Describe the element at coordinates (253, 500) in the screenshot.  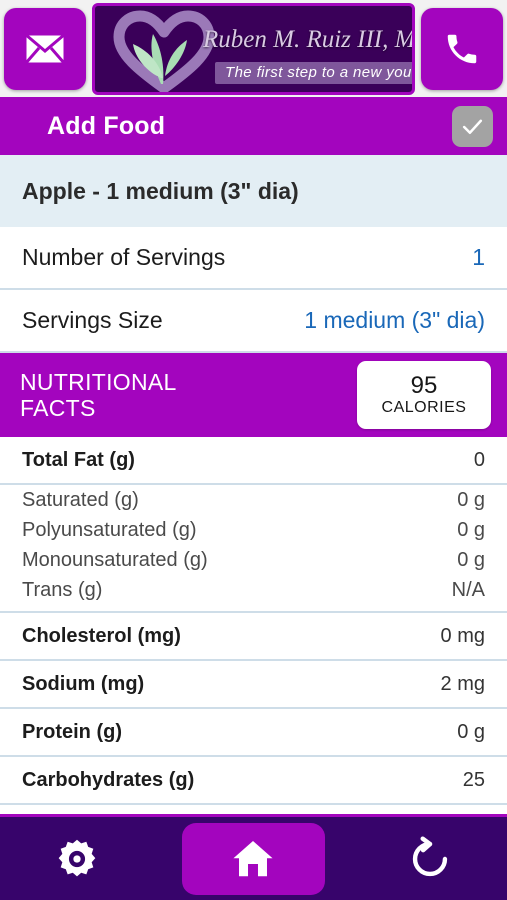
I see `nutrient-row-saturated: Saturated (g) 0 g` at that location.